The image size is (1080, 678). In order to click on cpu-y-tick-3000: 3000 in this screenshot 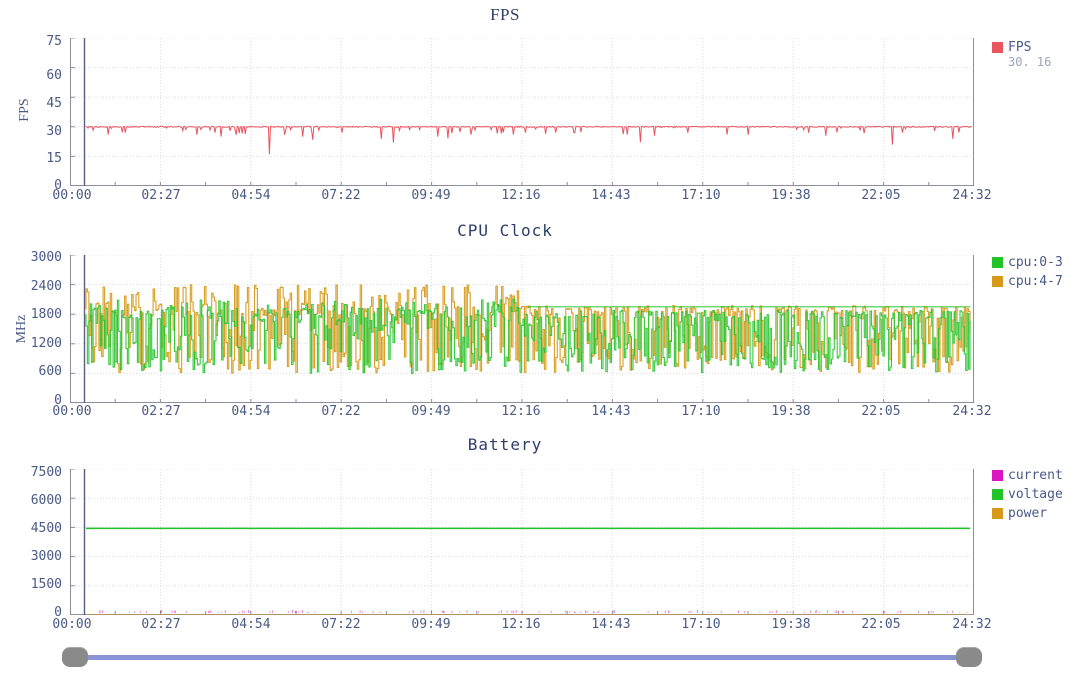, I will do `click(46, 257)`.